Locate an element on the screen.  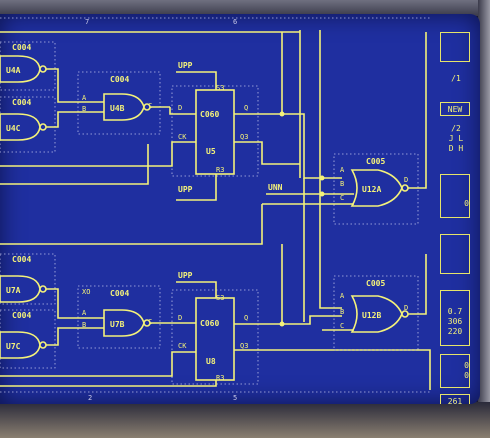
gate-u12b-pin-a: A is located at coordinates (342, 296).